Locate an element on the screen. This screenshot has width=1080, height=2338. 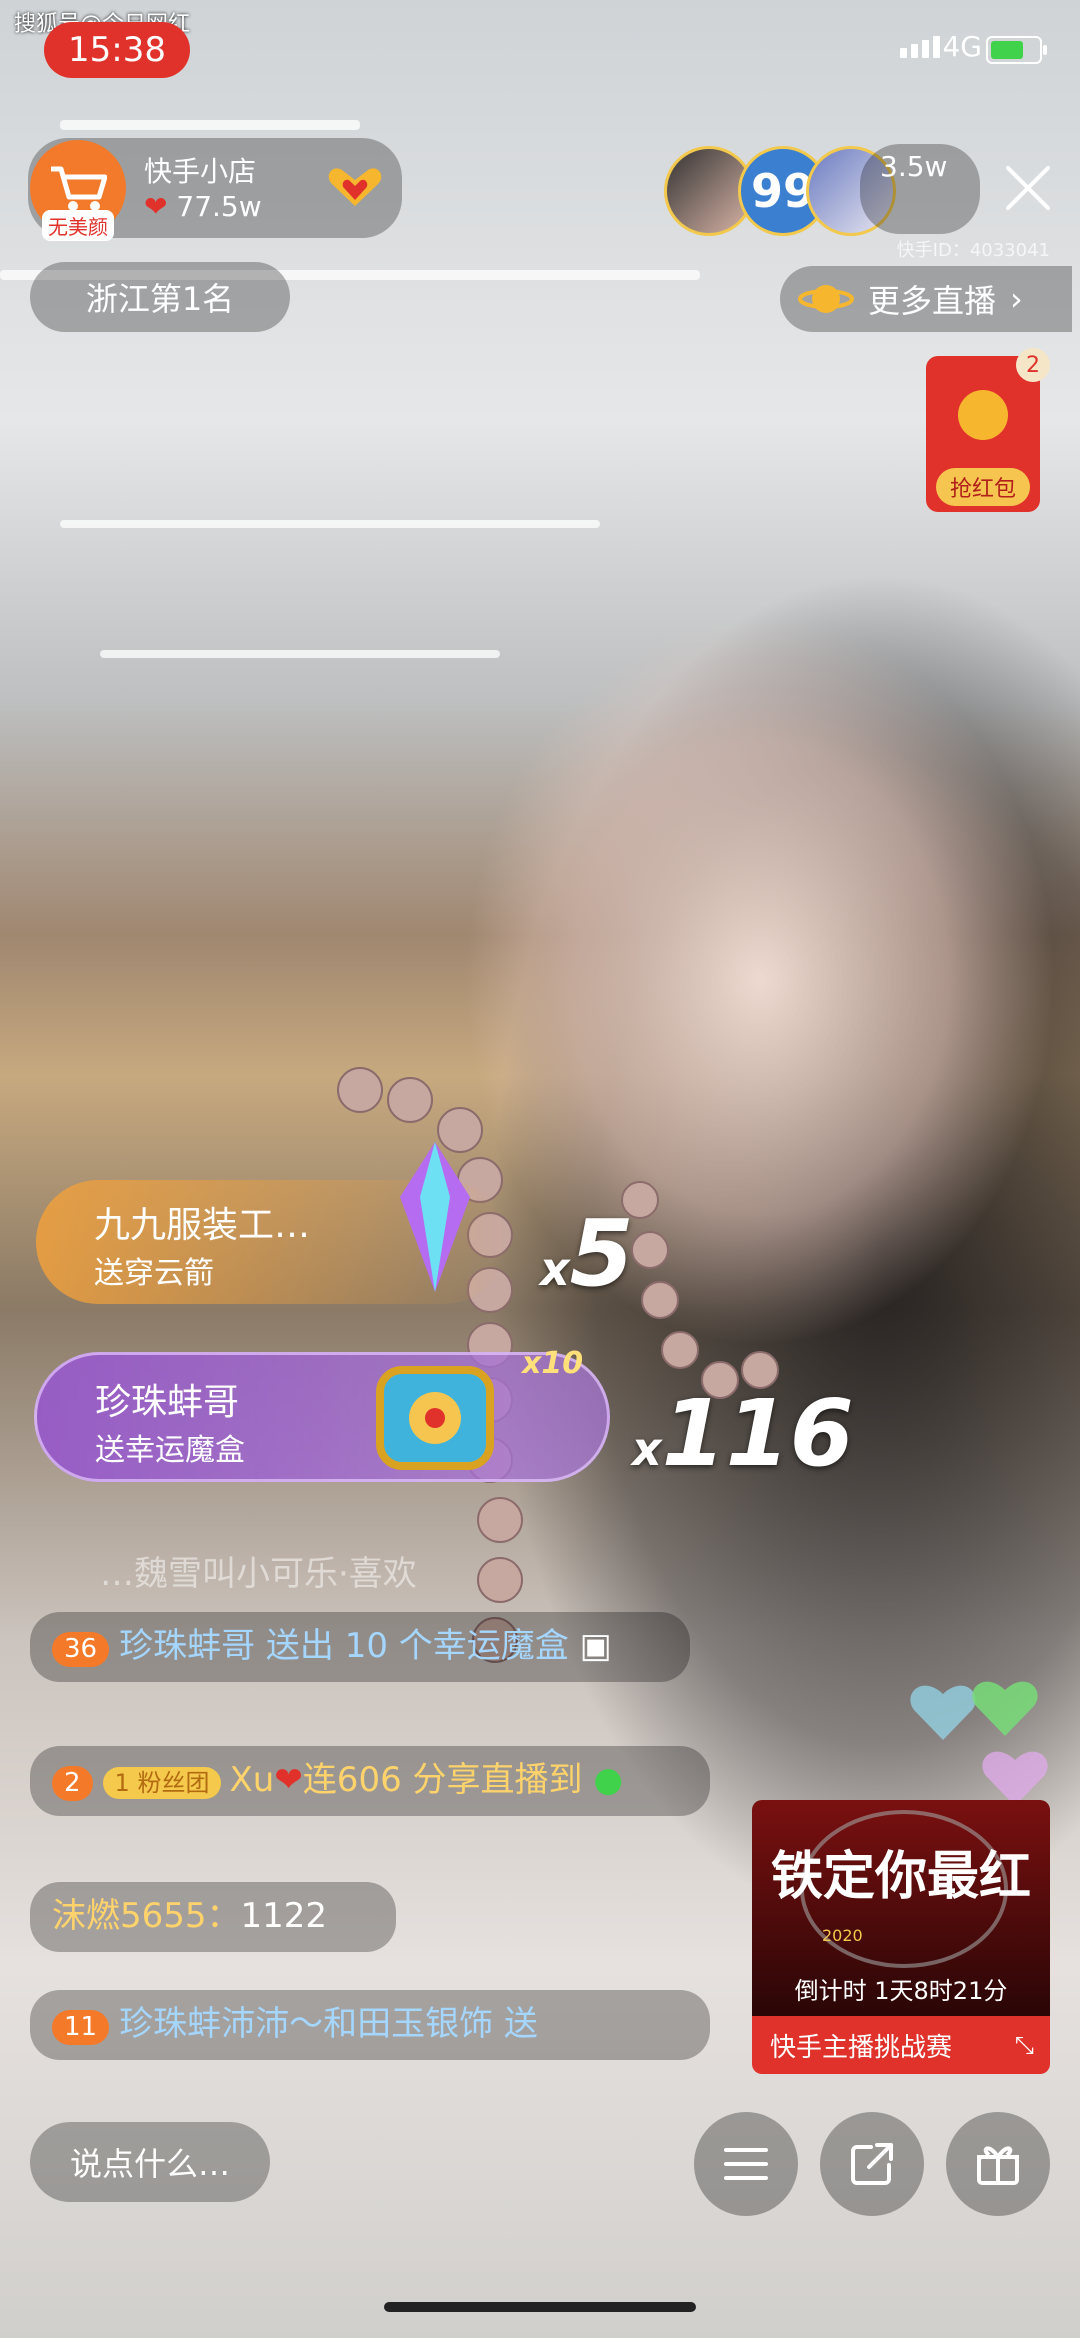
comment-text: 送出 10 个幸运魔盒 is located at coordinates (417, 1646).